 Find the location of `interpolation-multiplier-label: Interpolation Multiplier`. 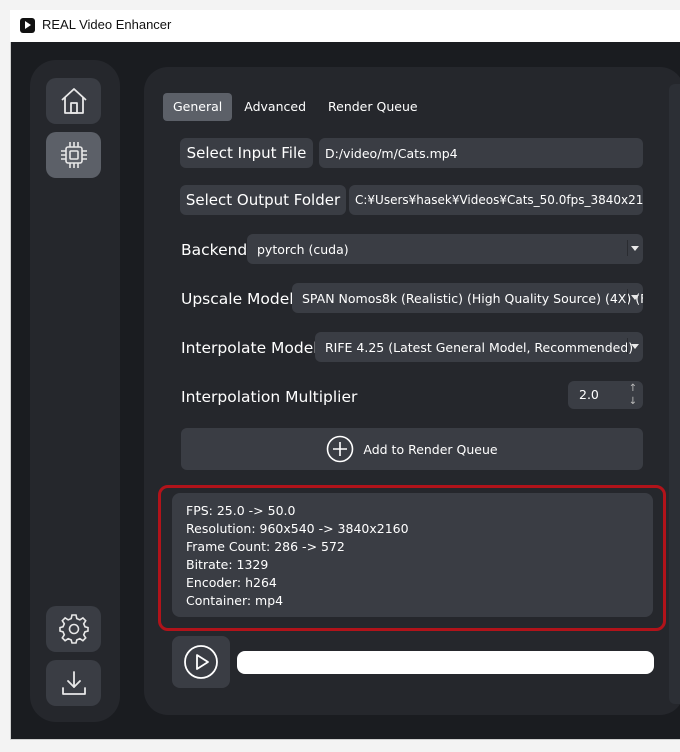

interpolation-multiplier-label: Interpolation Multiplier is located at coordinates (269, 397).